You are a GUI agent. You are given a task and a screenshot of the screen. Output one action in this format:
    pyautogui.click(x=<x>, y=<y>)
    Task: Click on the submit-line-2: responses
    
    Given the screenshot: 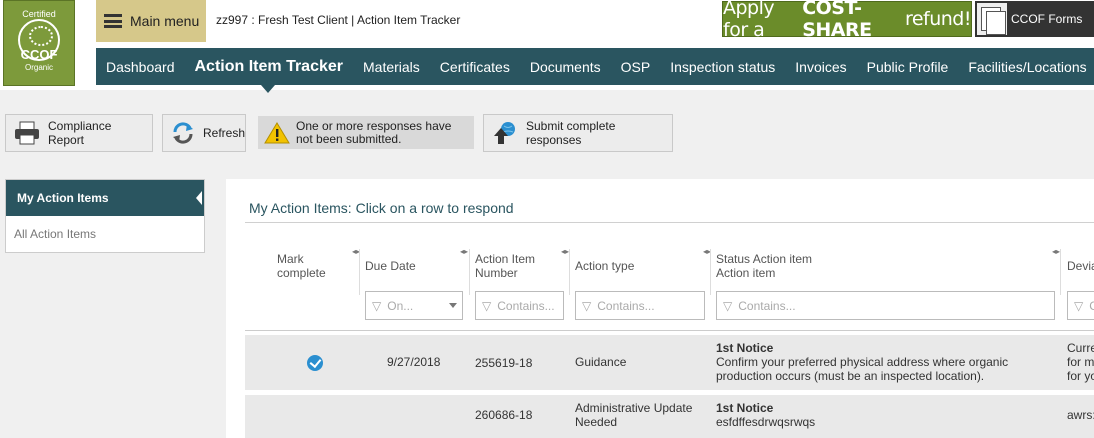 What is the action you would take?
    pyautogui.click(x=554, y=140)
    